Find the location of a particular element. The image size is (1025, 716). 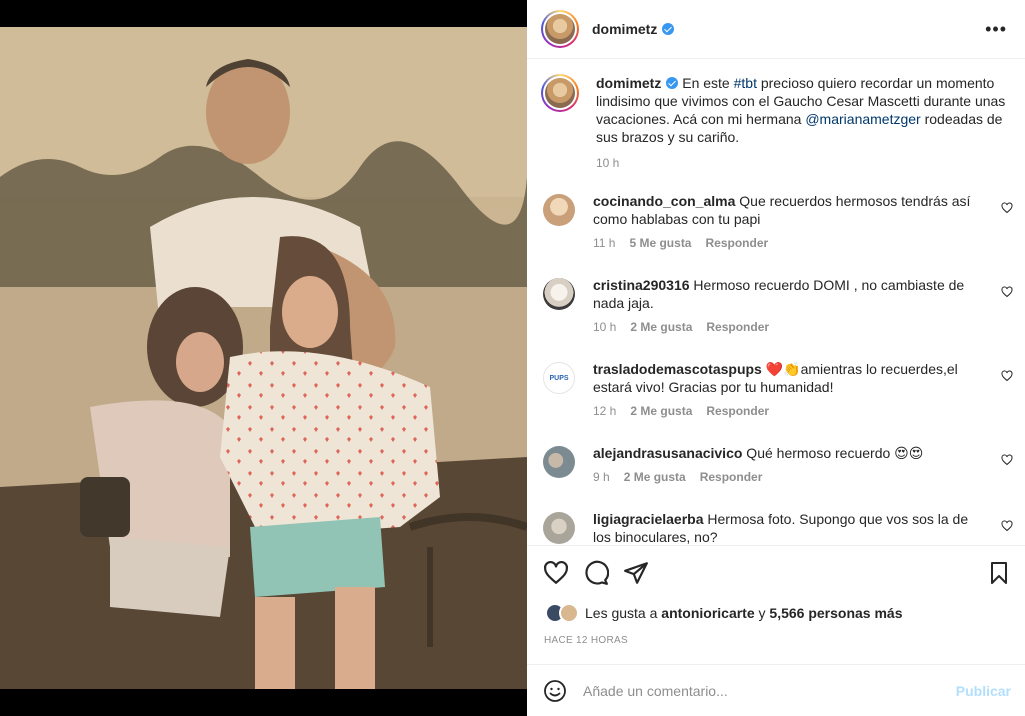

hashtag-link: #tbt is located at coordinates (745, 83).